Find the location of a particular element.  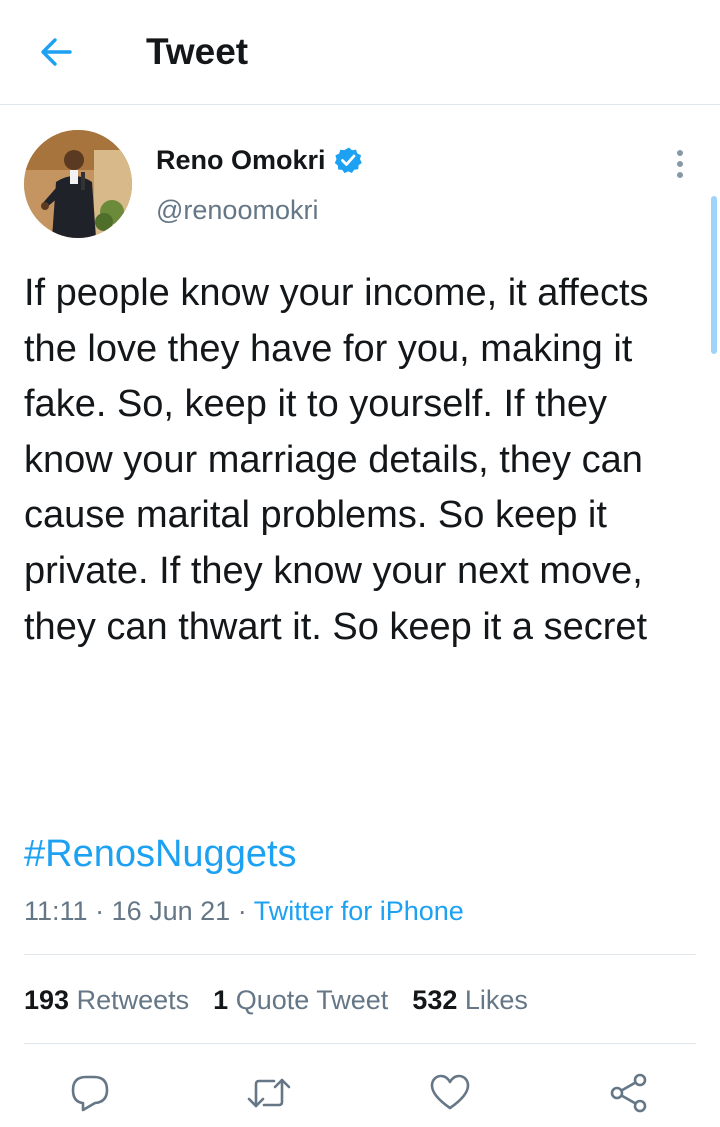

engagement-stats: 193 Retweets 1 Quote Tweet 532 Likes is located at coordinates (288, 1000).